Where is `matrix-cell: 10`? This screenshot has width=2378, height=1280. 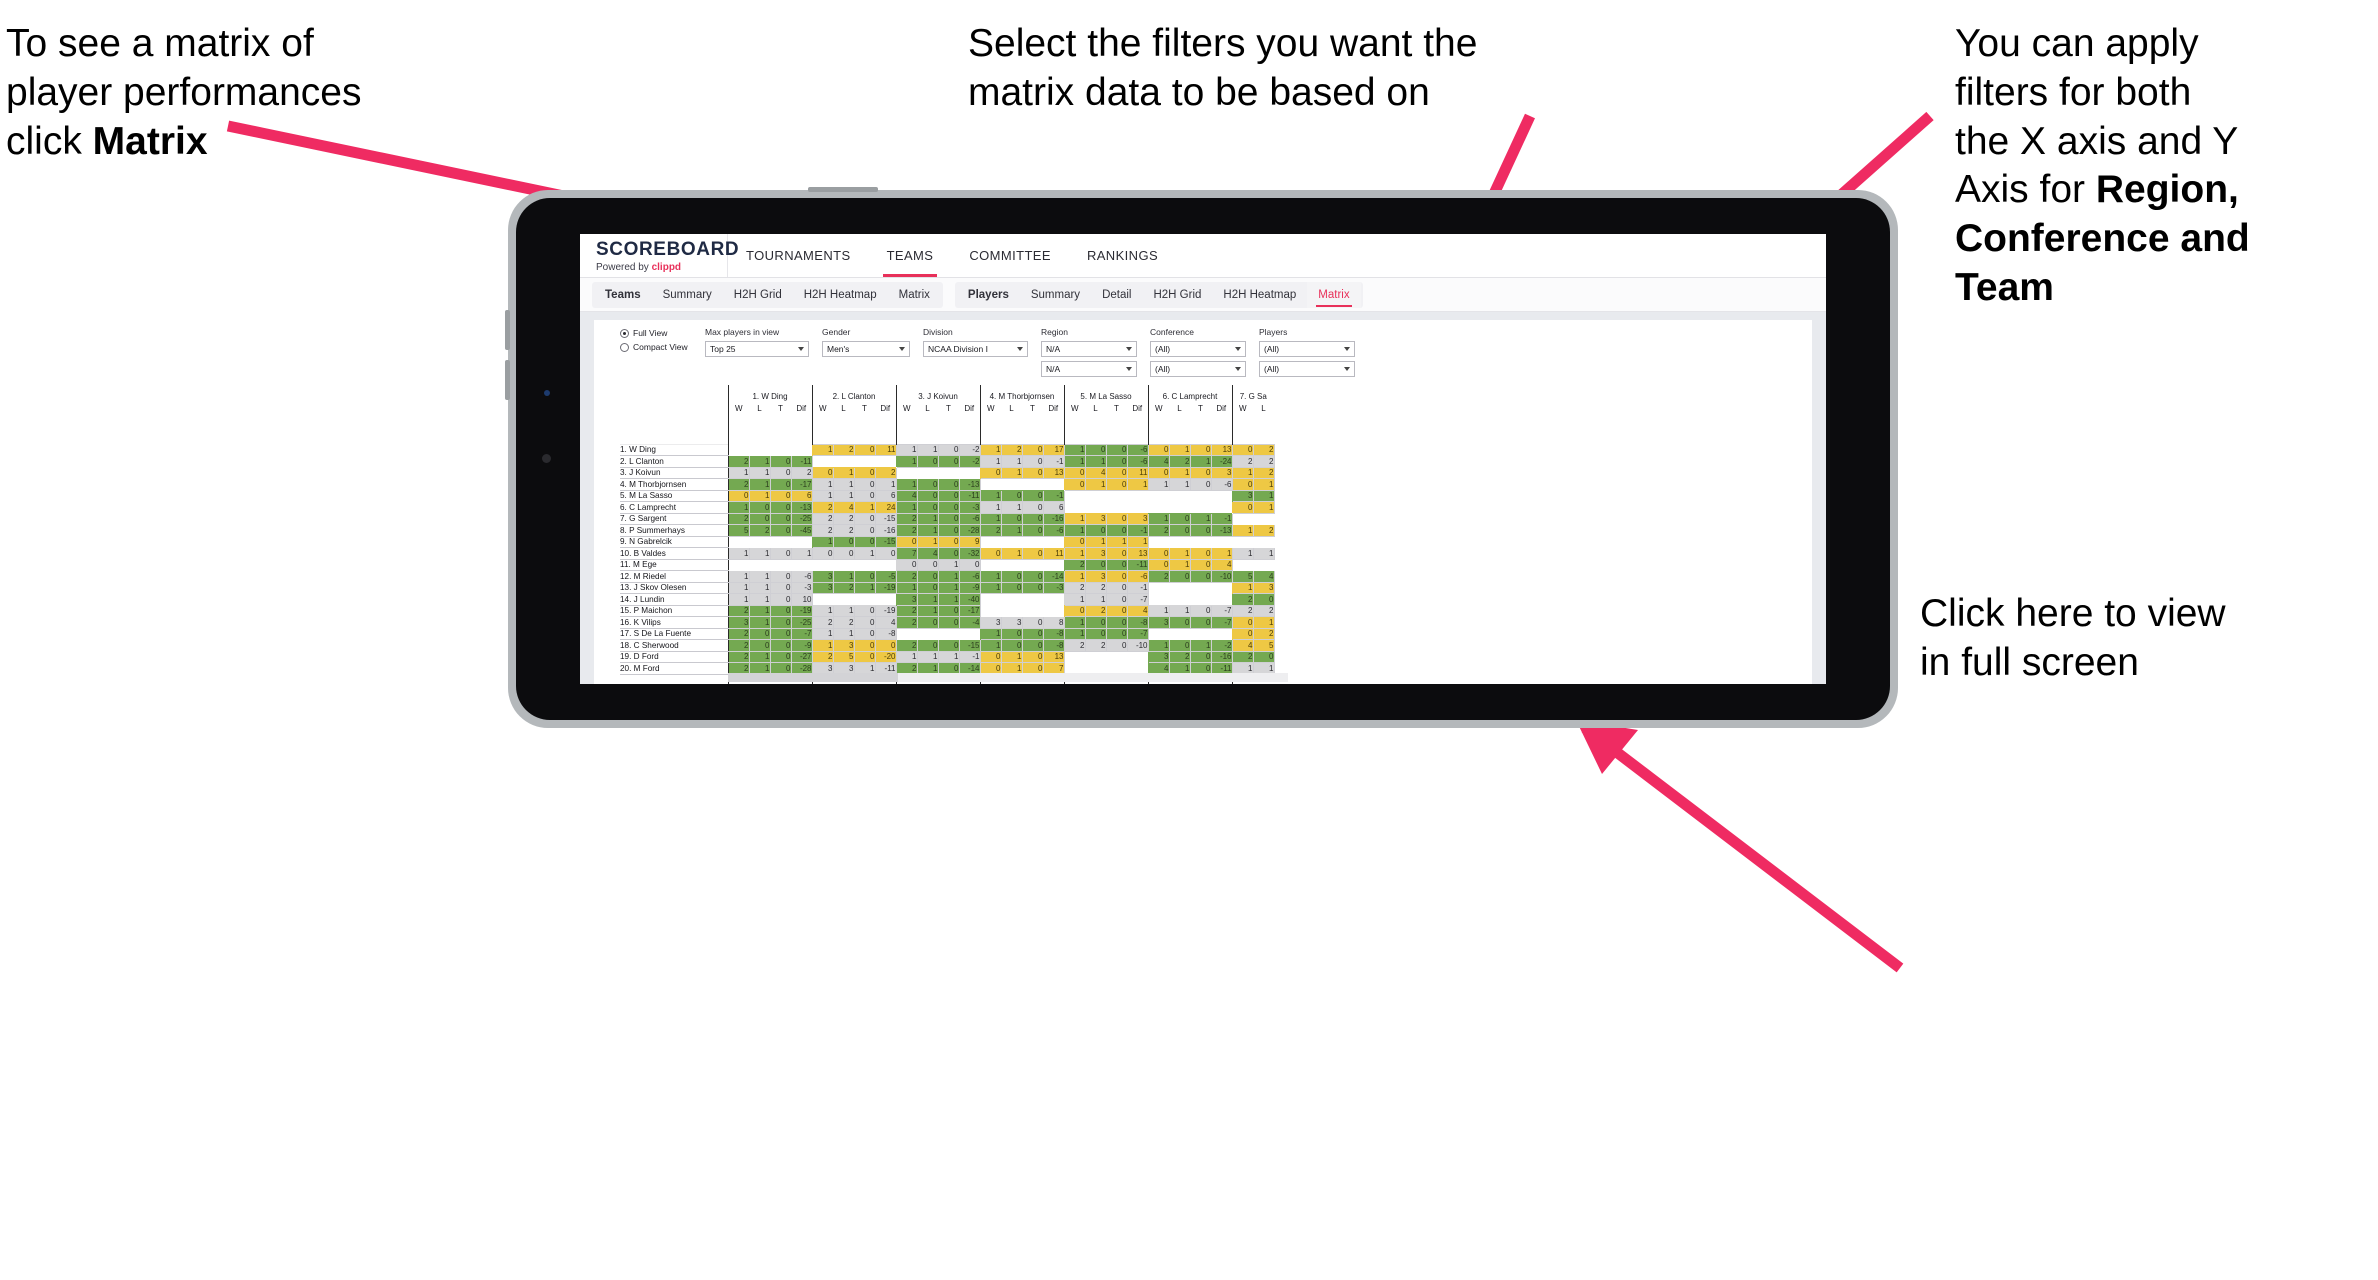
matrix-cell: 10 is located at coordinates (801, 599).